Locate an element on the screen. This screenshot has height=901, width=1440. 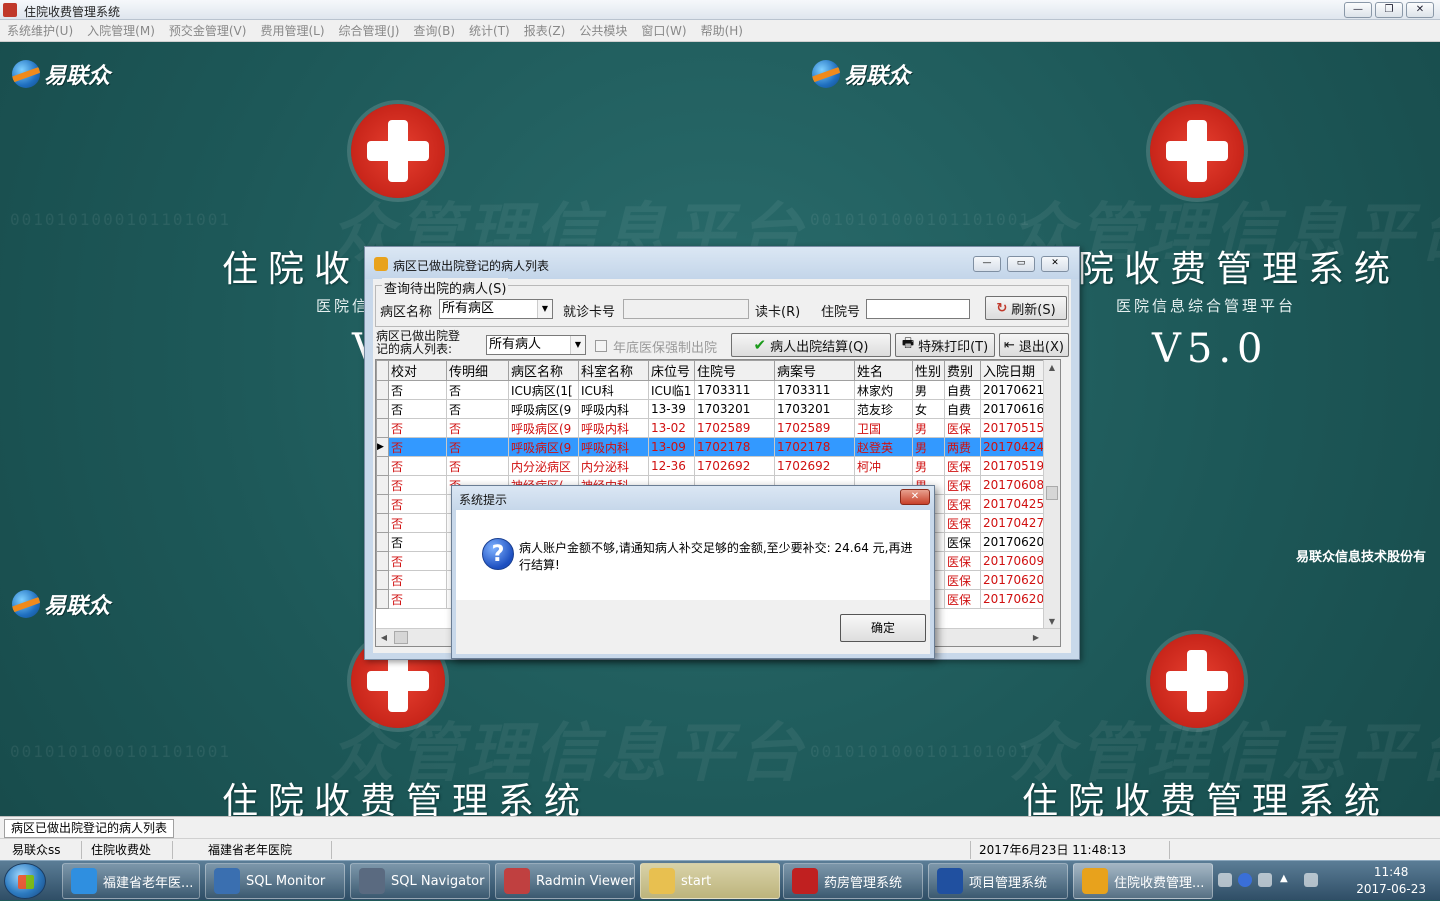
scroll-right-icon: ▶ is located at coordinates (1036, 637).